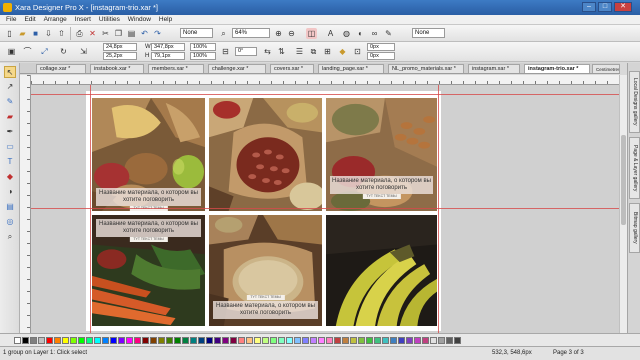 The width and height of the screenshot is (640, 360). What do you see at coordinates (374, 33) in the screenshot?
I see `link-icon: ∞` at bounding box center [374, 33].